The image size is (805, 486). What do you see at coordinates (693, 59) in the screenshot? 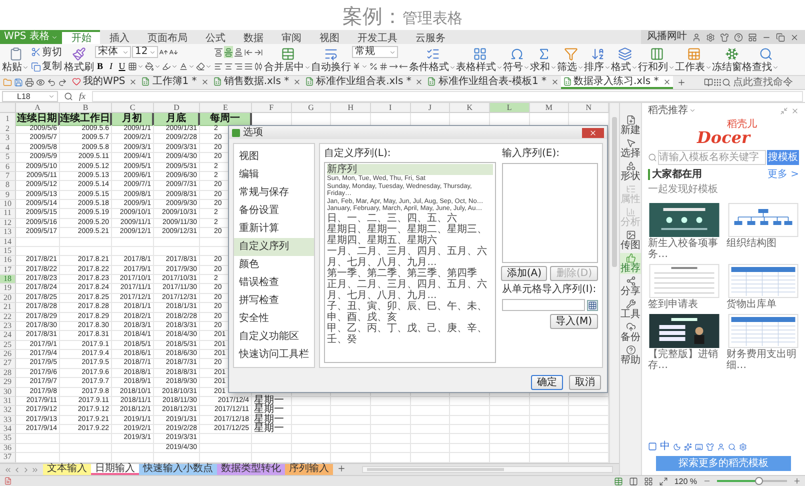
I see `worksheet-button: 工作表` at bounding box center [693, 59].